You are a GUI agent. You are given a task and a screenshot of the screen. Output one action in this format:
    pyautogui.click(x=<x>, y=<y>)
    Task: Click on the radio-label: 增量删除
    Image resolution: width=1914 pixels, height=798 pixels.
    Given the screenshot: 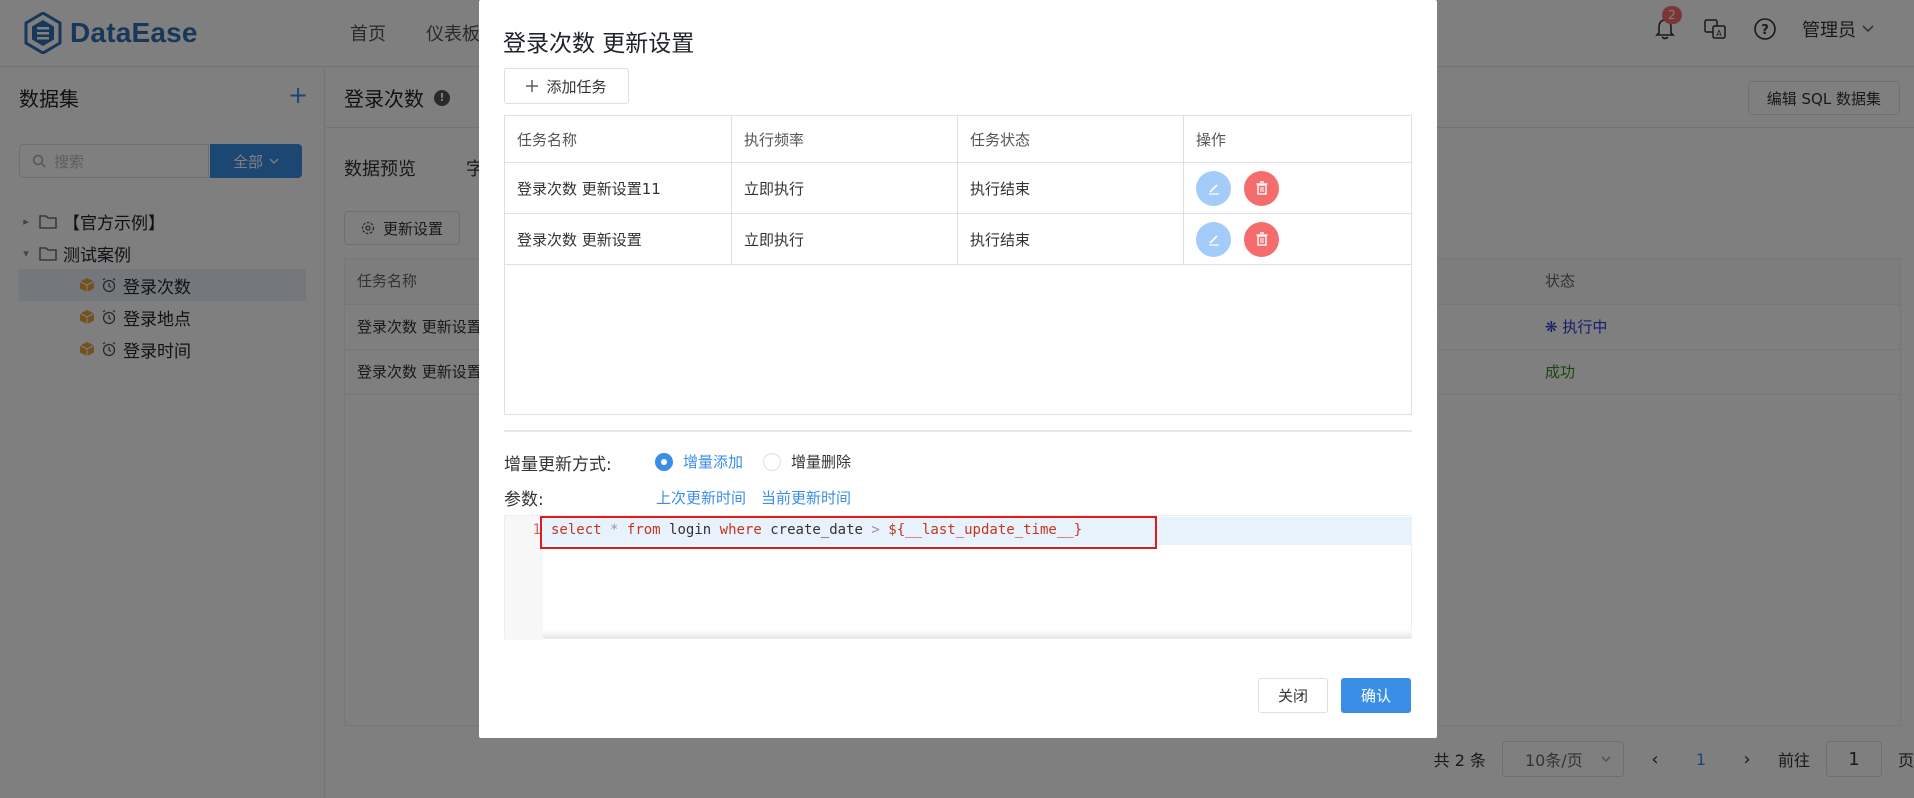 What is the action you would take?
    pyautogui.click(x=821, y=461)
    